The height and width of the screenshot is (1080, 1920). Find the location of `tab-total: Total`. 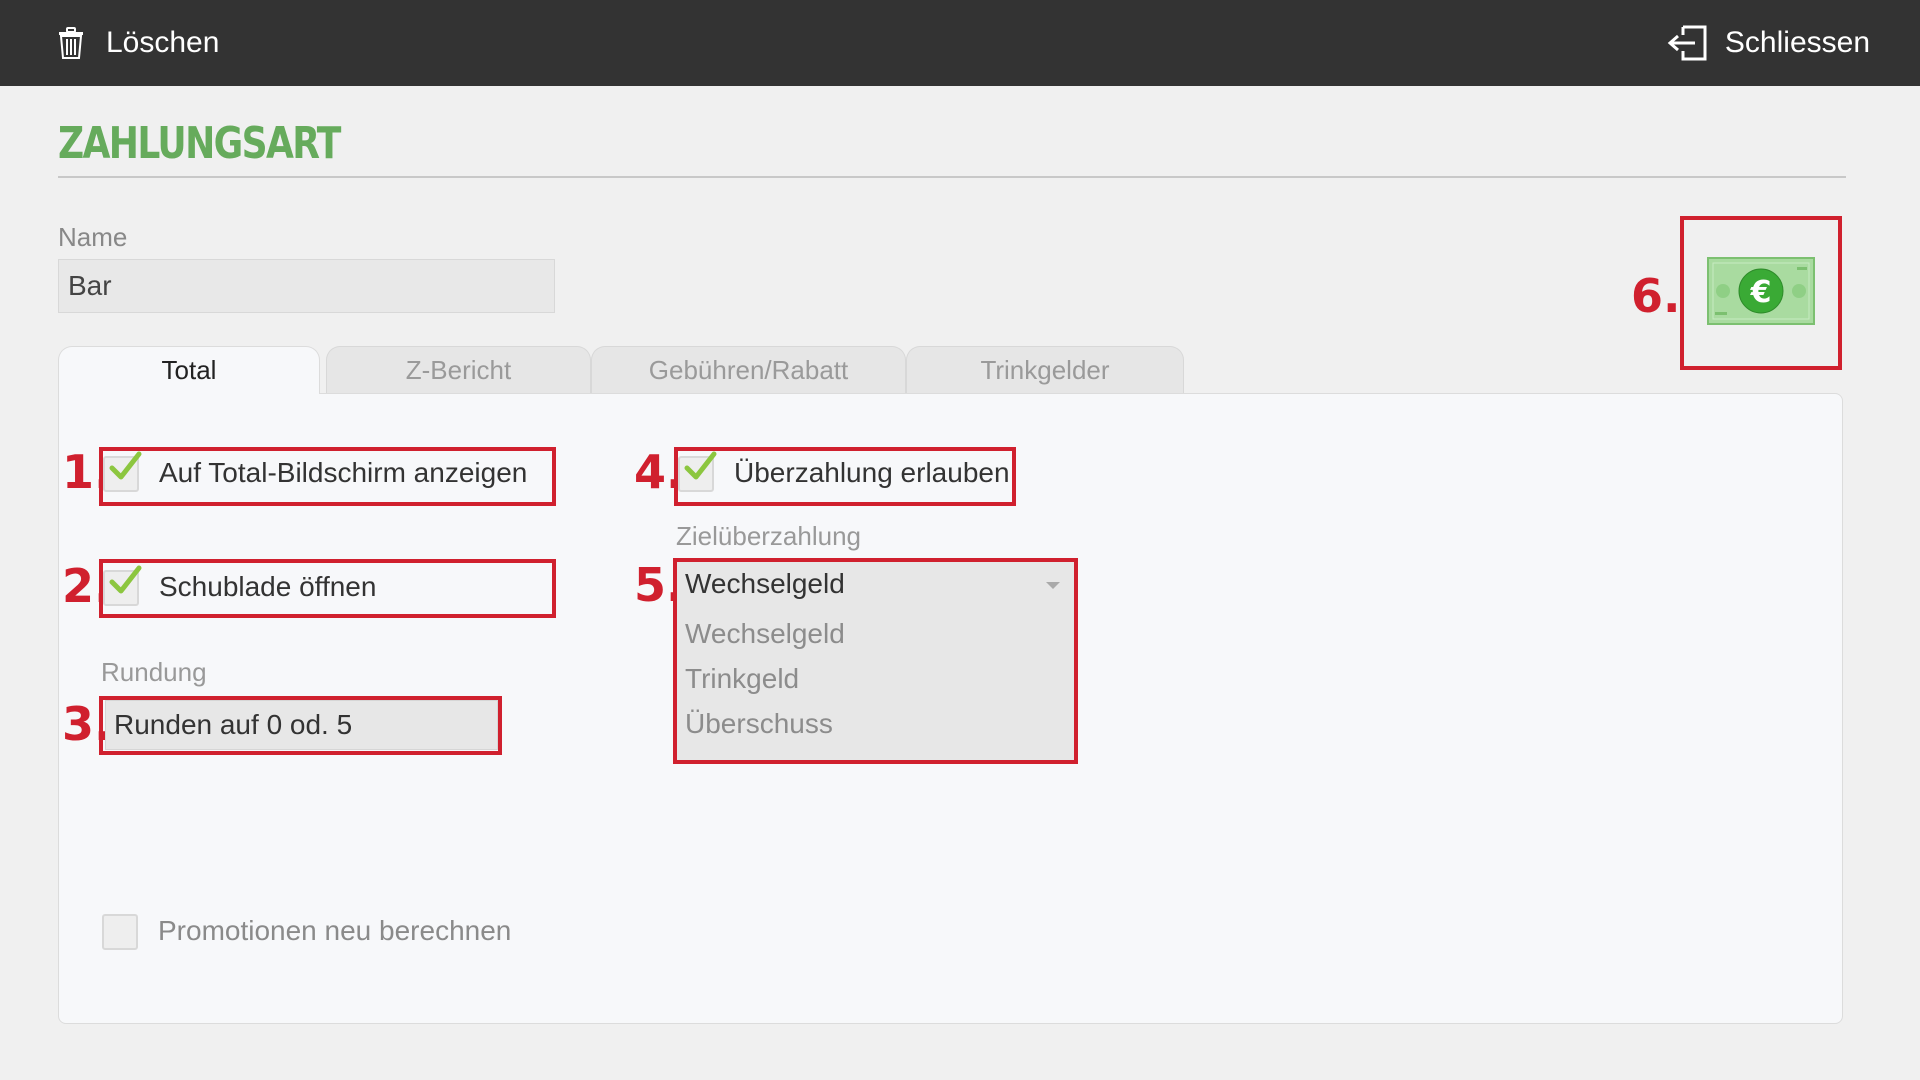

tab-total: Total is located at coordinates (189, 370).